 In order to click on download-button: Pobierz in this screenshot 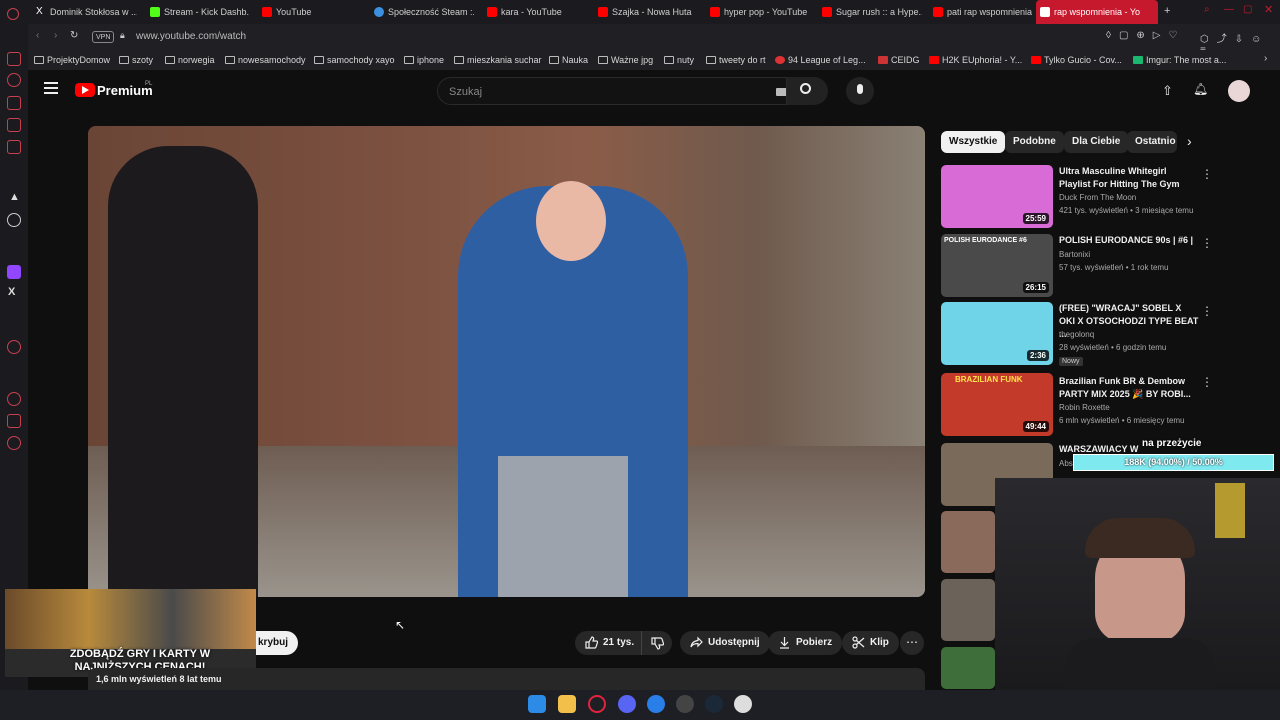, I will do `click(805, 643)`.